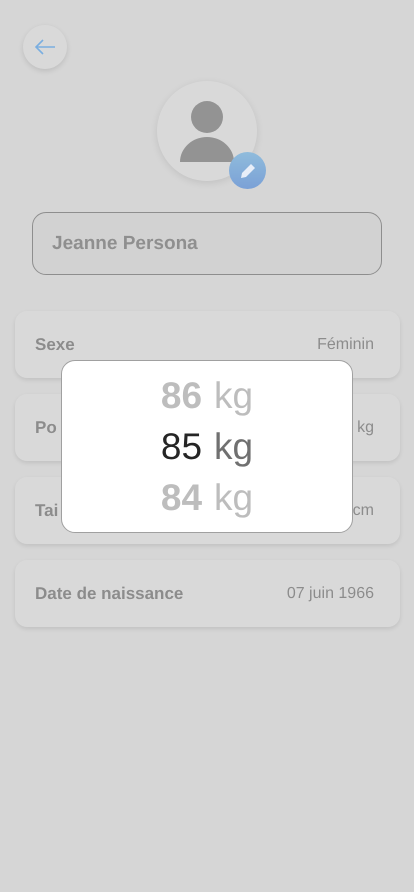 The height and width of the screenshot is (892, 414). Describe the element at coordinates (363, 511) in the screenshot. I see `field-value: cm` at that location.